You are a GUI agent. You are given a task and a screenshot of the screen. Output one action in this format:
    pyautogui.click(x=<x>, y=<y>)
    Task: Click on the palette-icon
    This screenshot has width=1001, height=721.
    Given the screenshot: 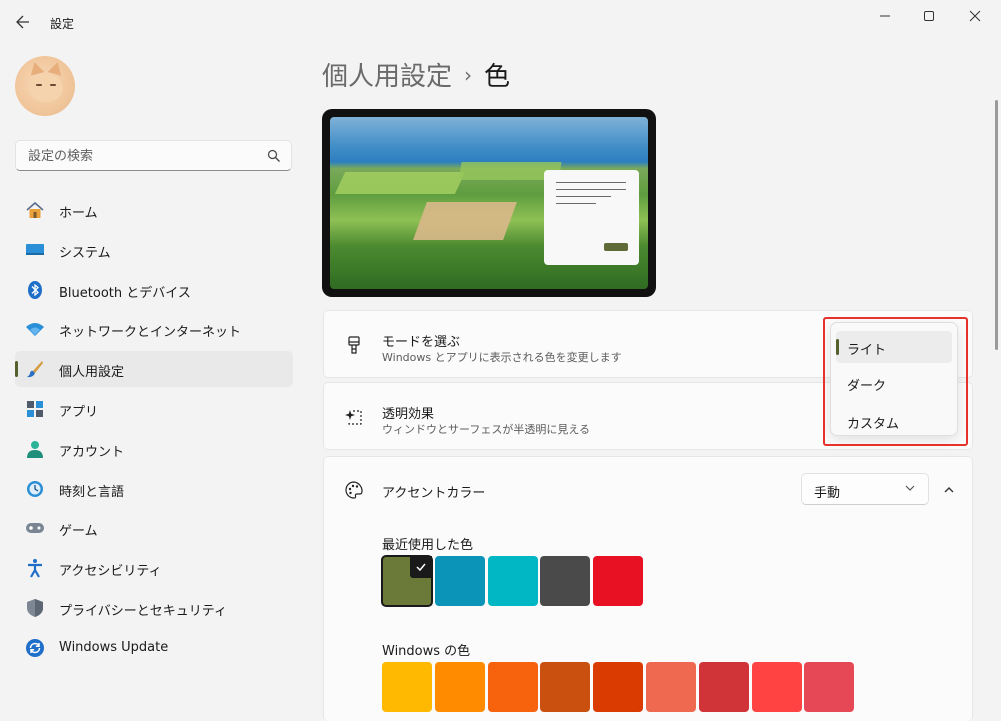 What is the action you would take?
    pyautogui.click(x=354, y=490)
    